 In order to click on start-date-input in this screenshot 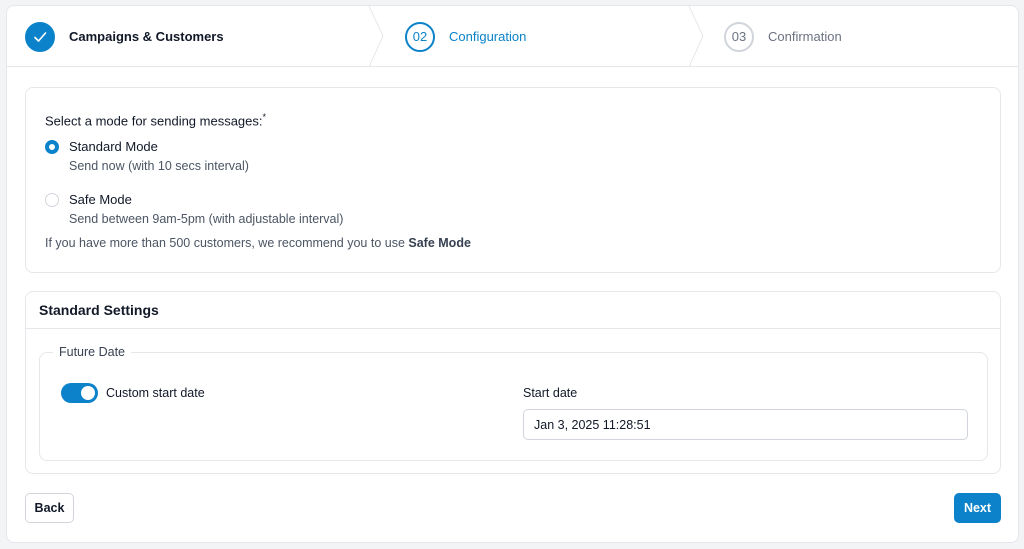, I will do `click(745, 424)`.